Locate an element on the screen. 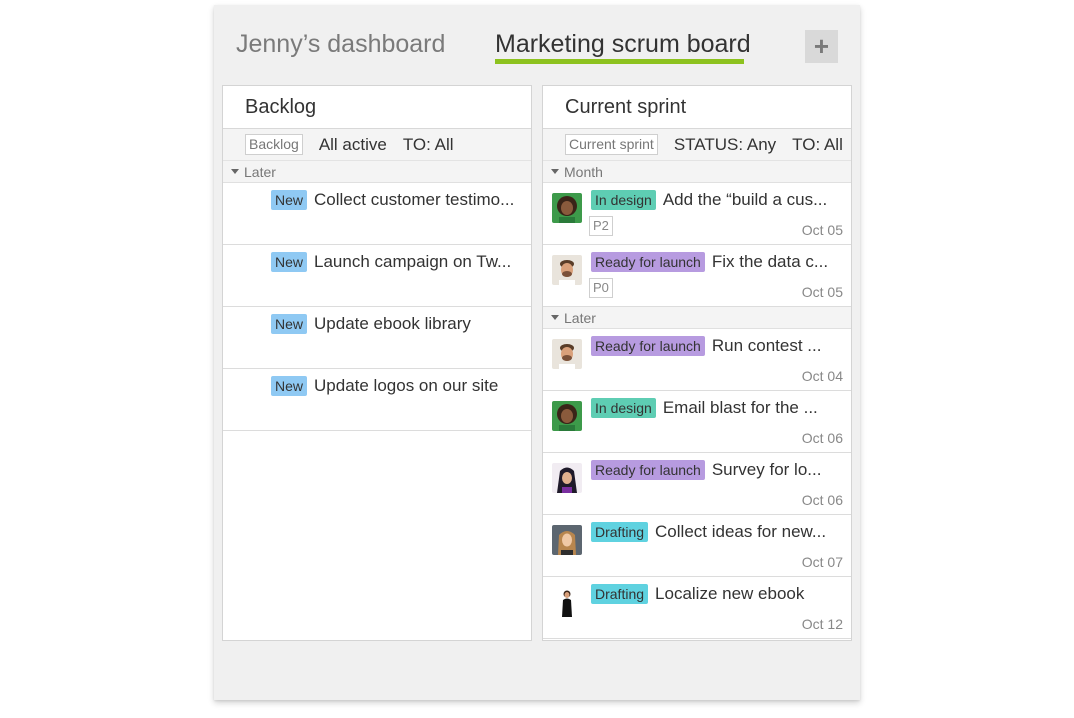 This screenshot has width=1074, height=718. sprint-filter-bar: Current sprint STATUS: Any TO: All is located at coordinates (697, 145).